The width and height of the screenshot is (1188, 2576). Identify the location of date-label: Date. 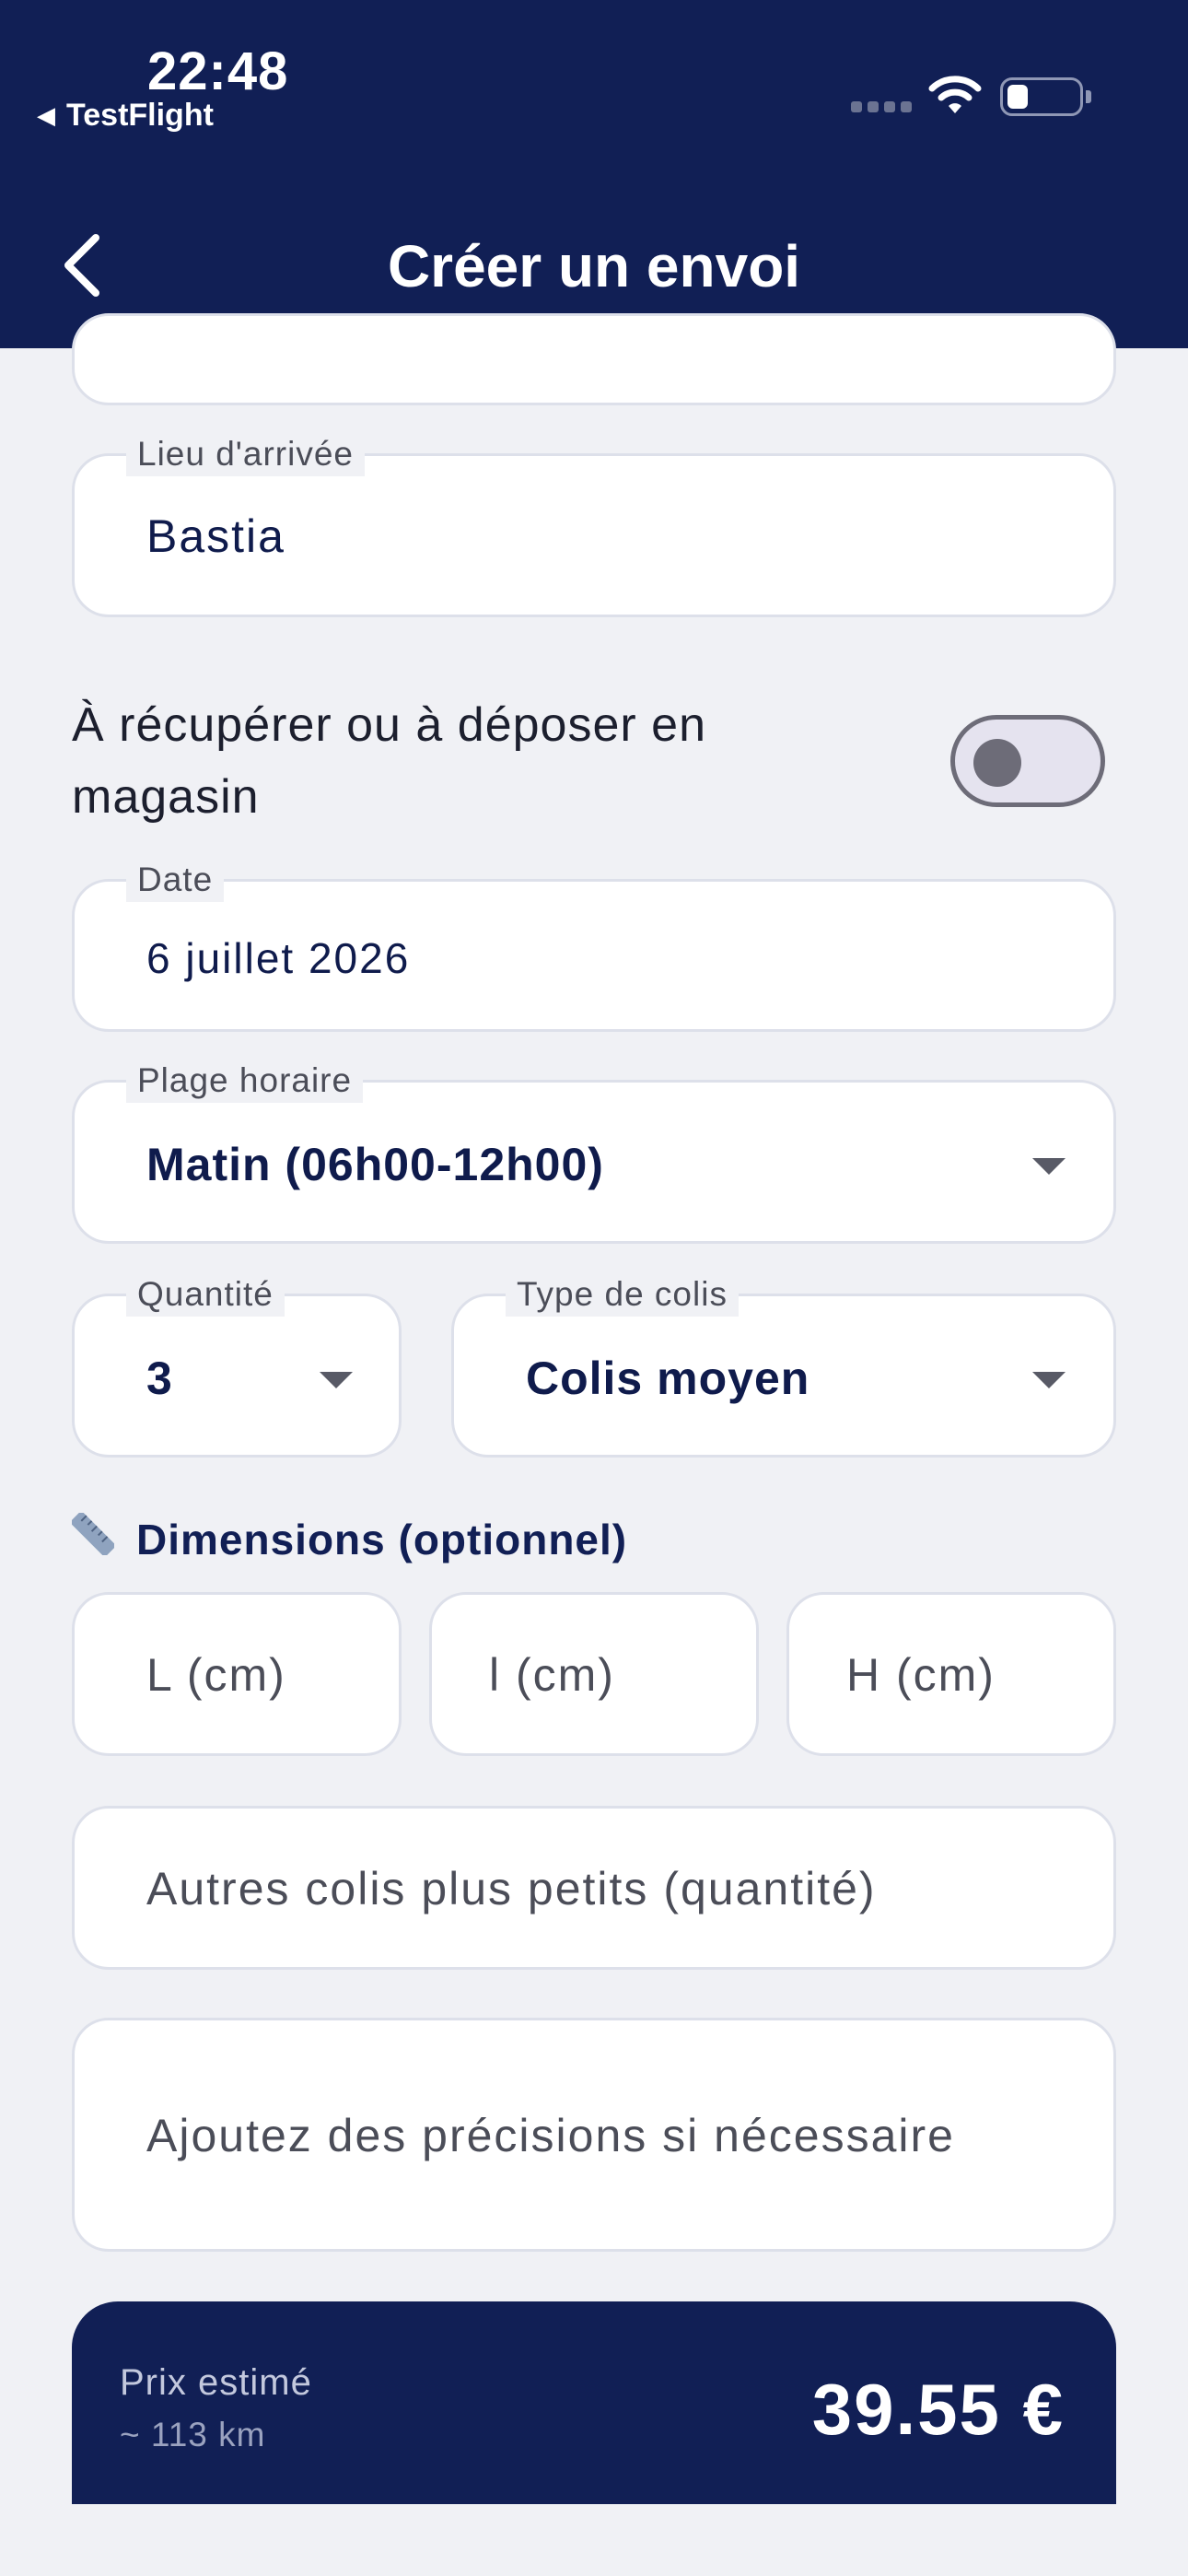
(175, 880).